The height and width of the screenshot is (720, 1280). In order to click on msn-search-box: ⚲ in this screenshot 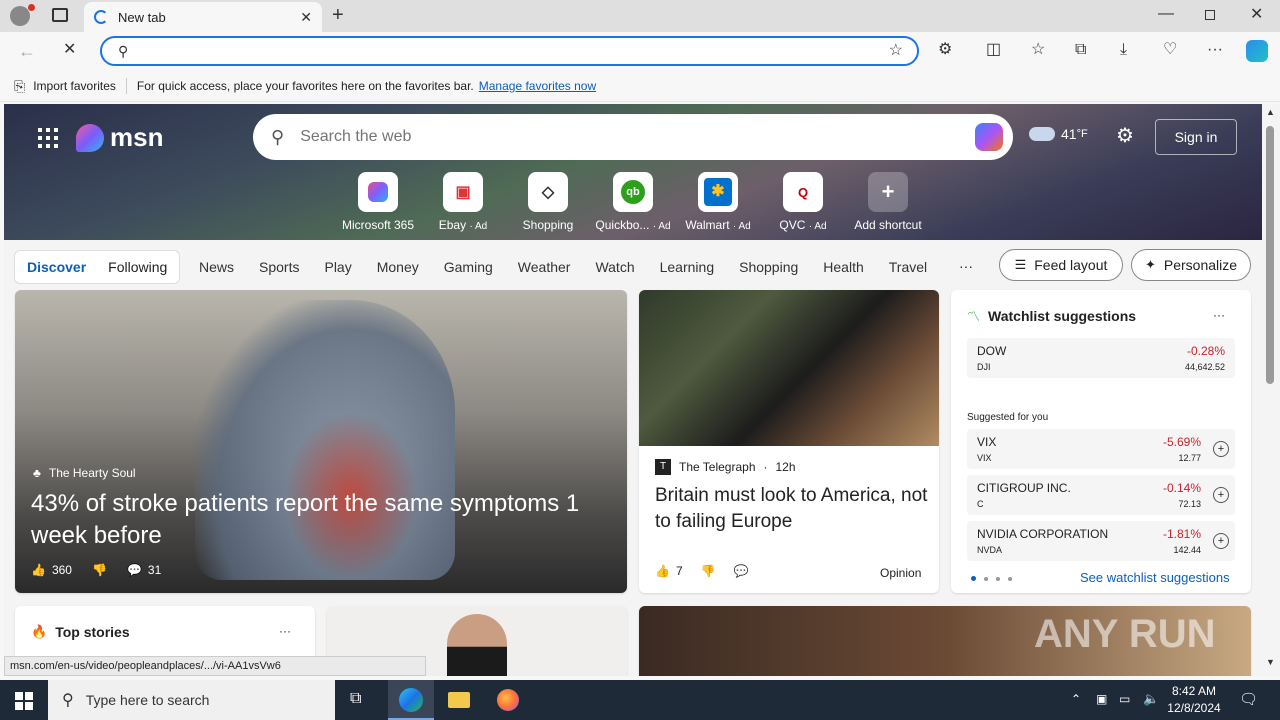, I will do `click(633, 137)`.